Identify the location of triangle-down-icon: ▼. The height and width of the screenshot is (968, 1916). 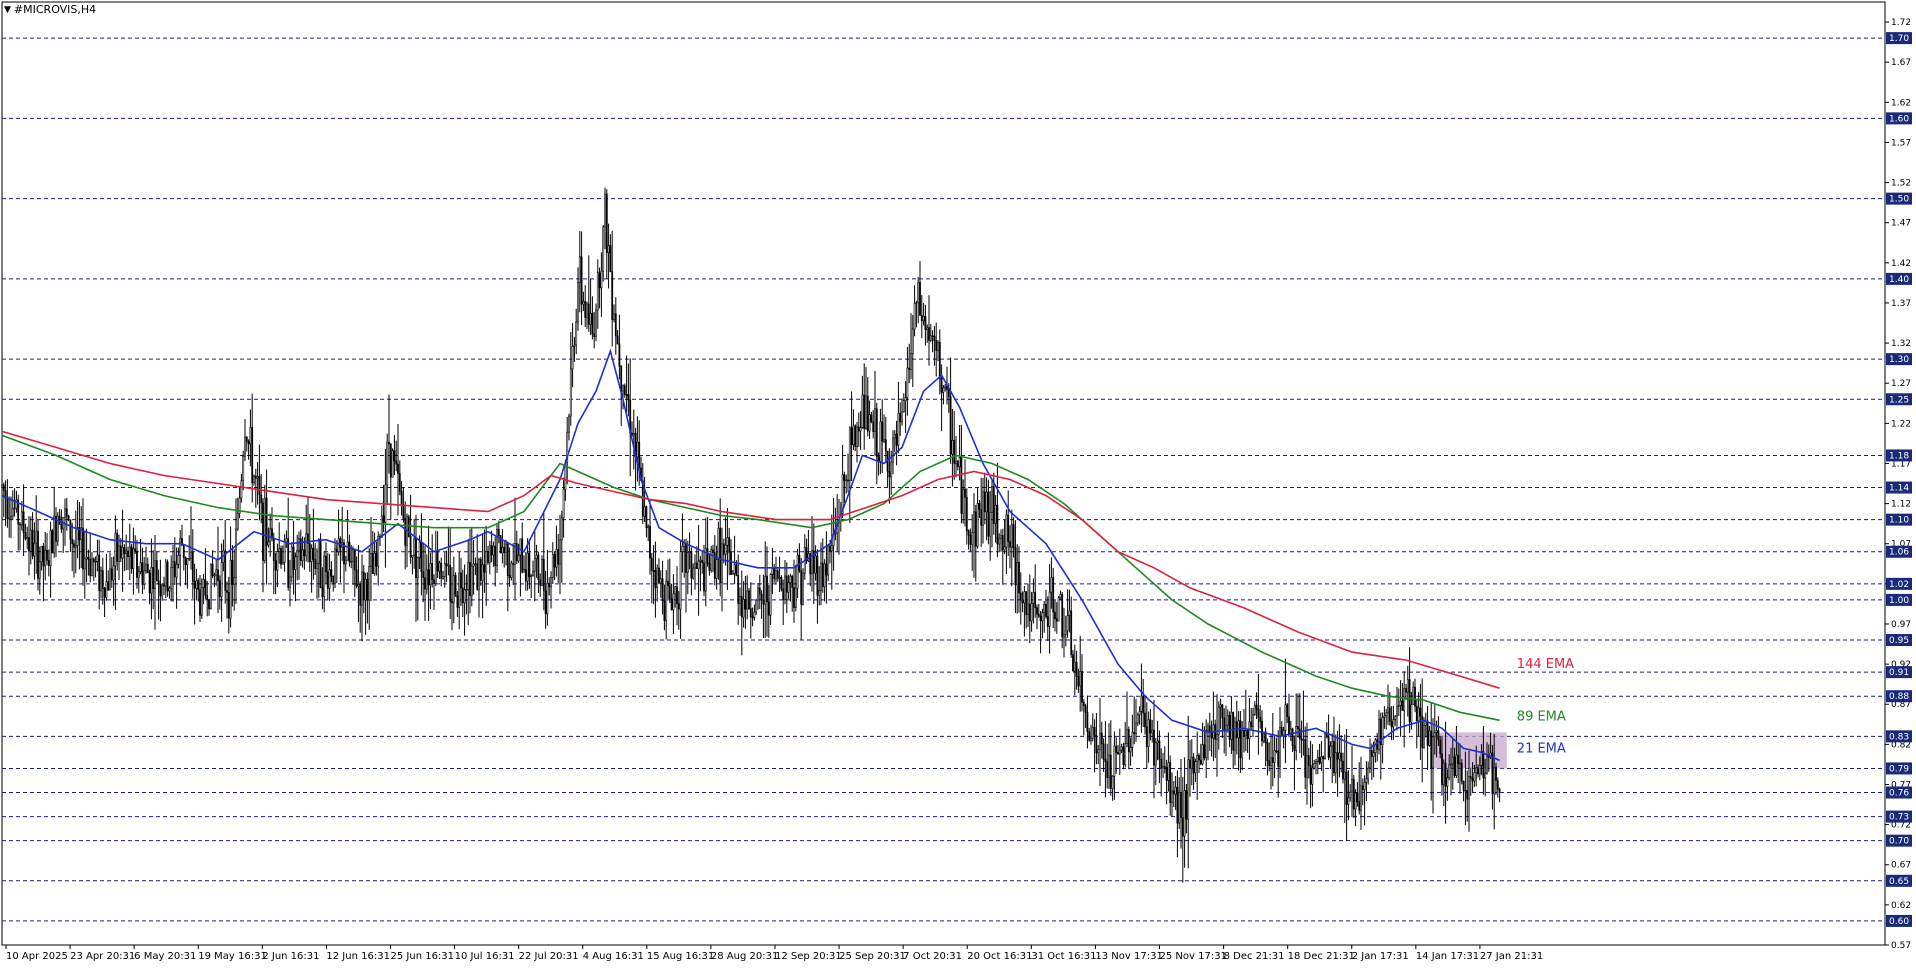
(7, 10).